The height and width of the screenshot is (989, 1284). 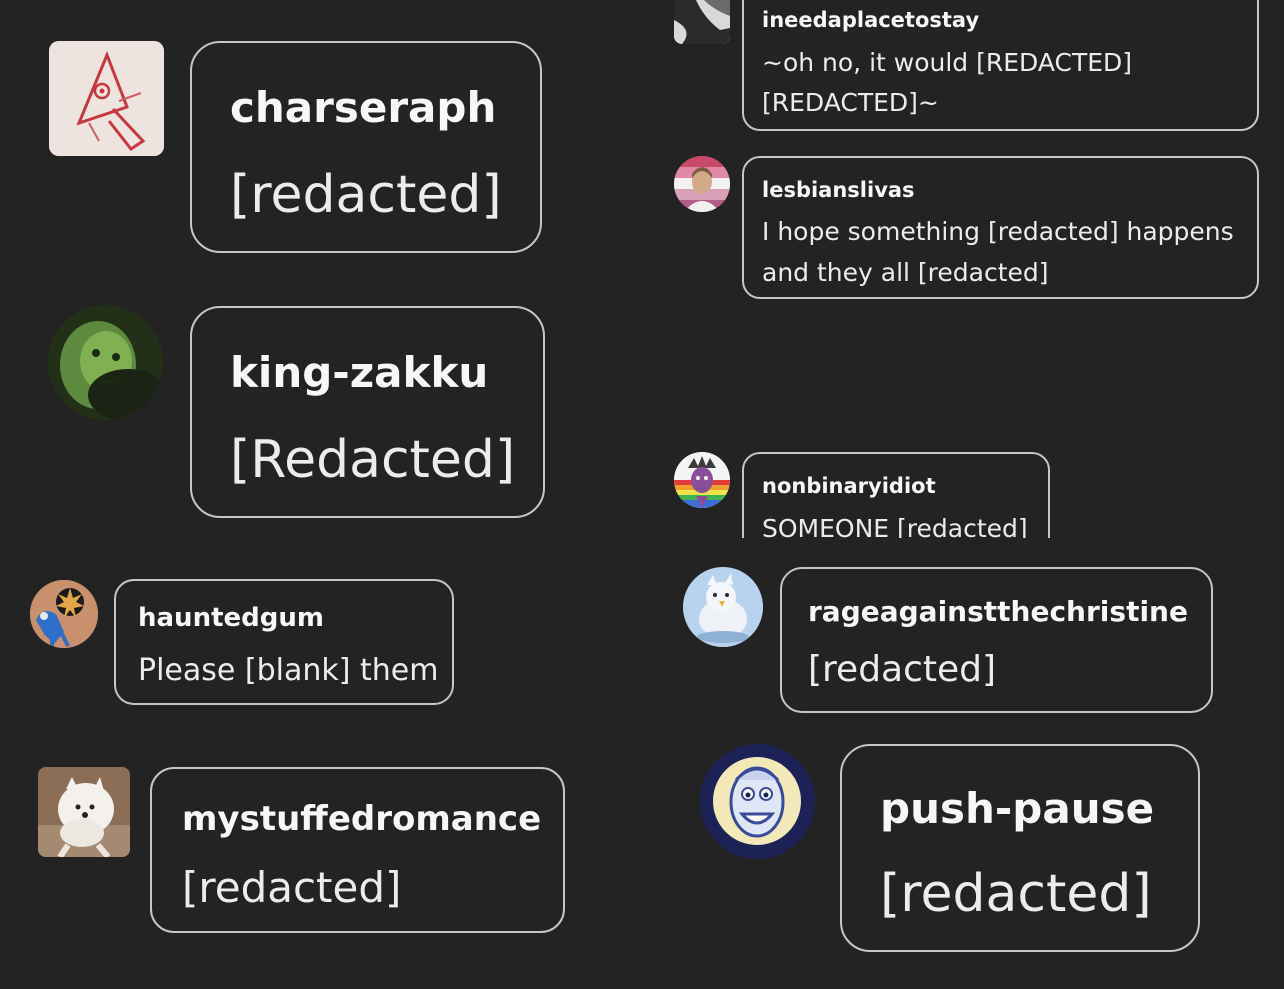 I want to click on comment-bubble-nonbinaryidiot: nonbinaryidiot SOMEONE [redacted], so click(x=896, y=495).